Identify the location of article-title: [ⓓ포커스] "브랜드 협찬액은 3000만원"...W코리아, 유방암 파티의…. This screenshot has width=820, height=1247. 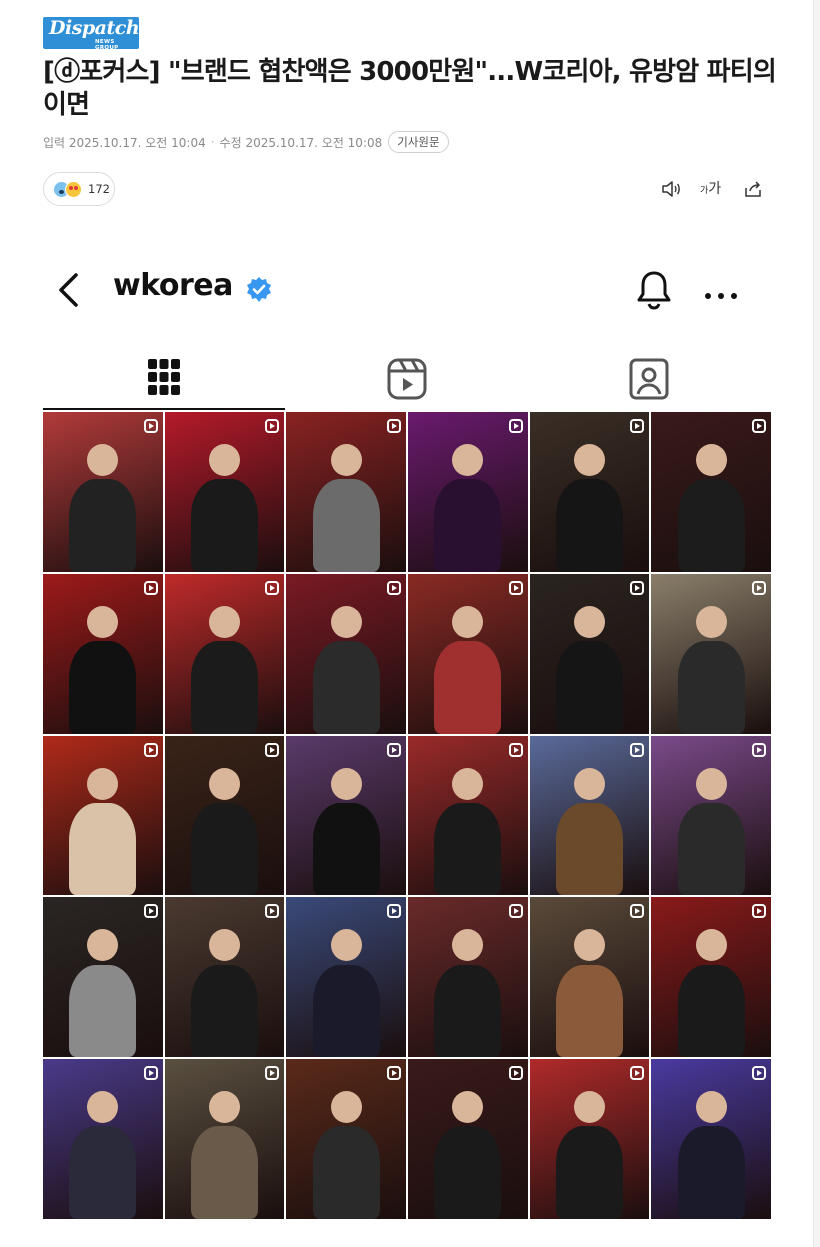
(410, 88).